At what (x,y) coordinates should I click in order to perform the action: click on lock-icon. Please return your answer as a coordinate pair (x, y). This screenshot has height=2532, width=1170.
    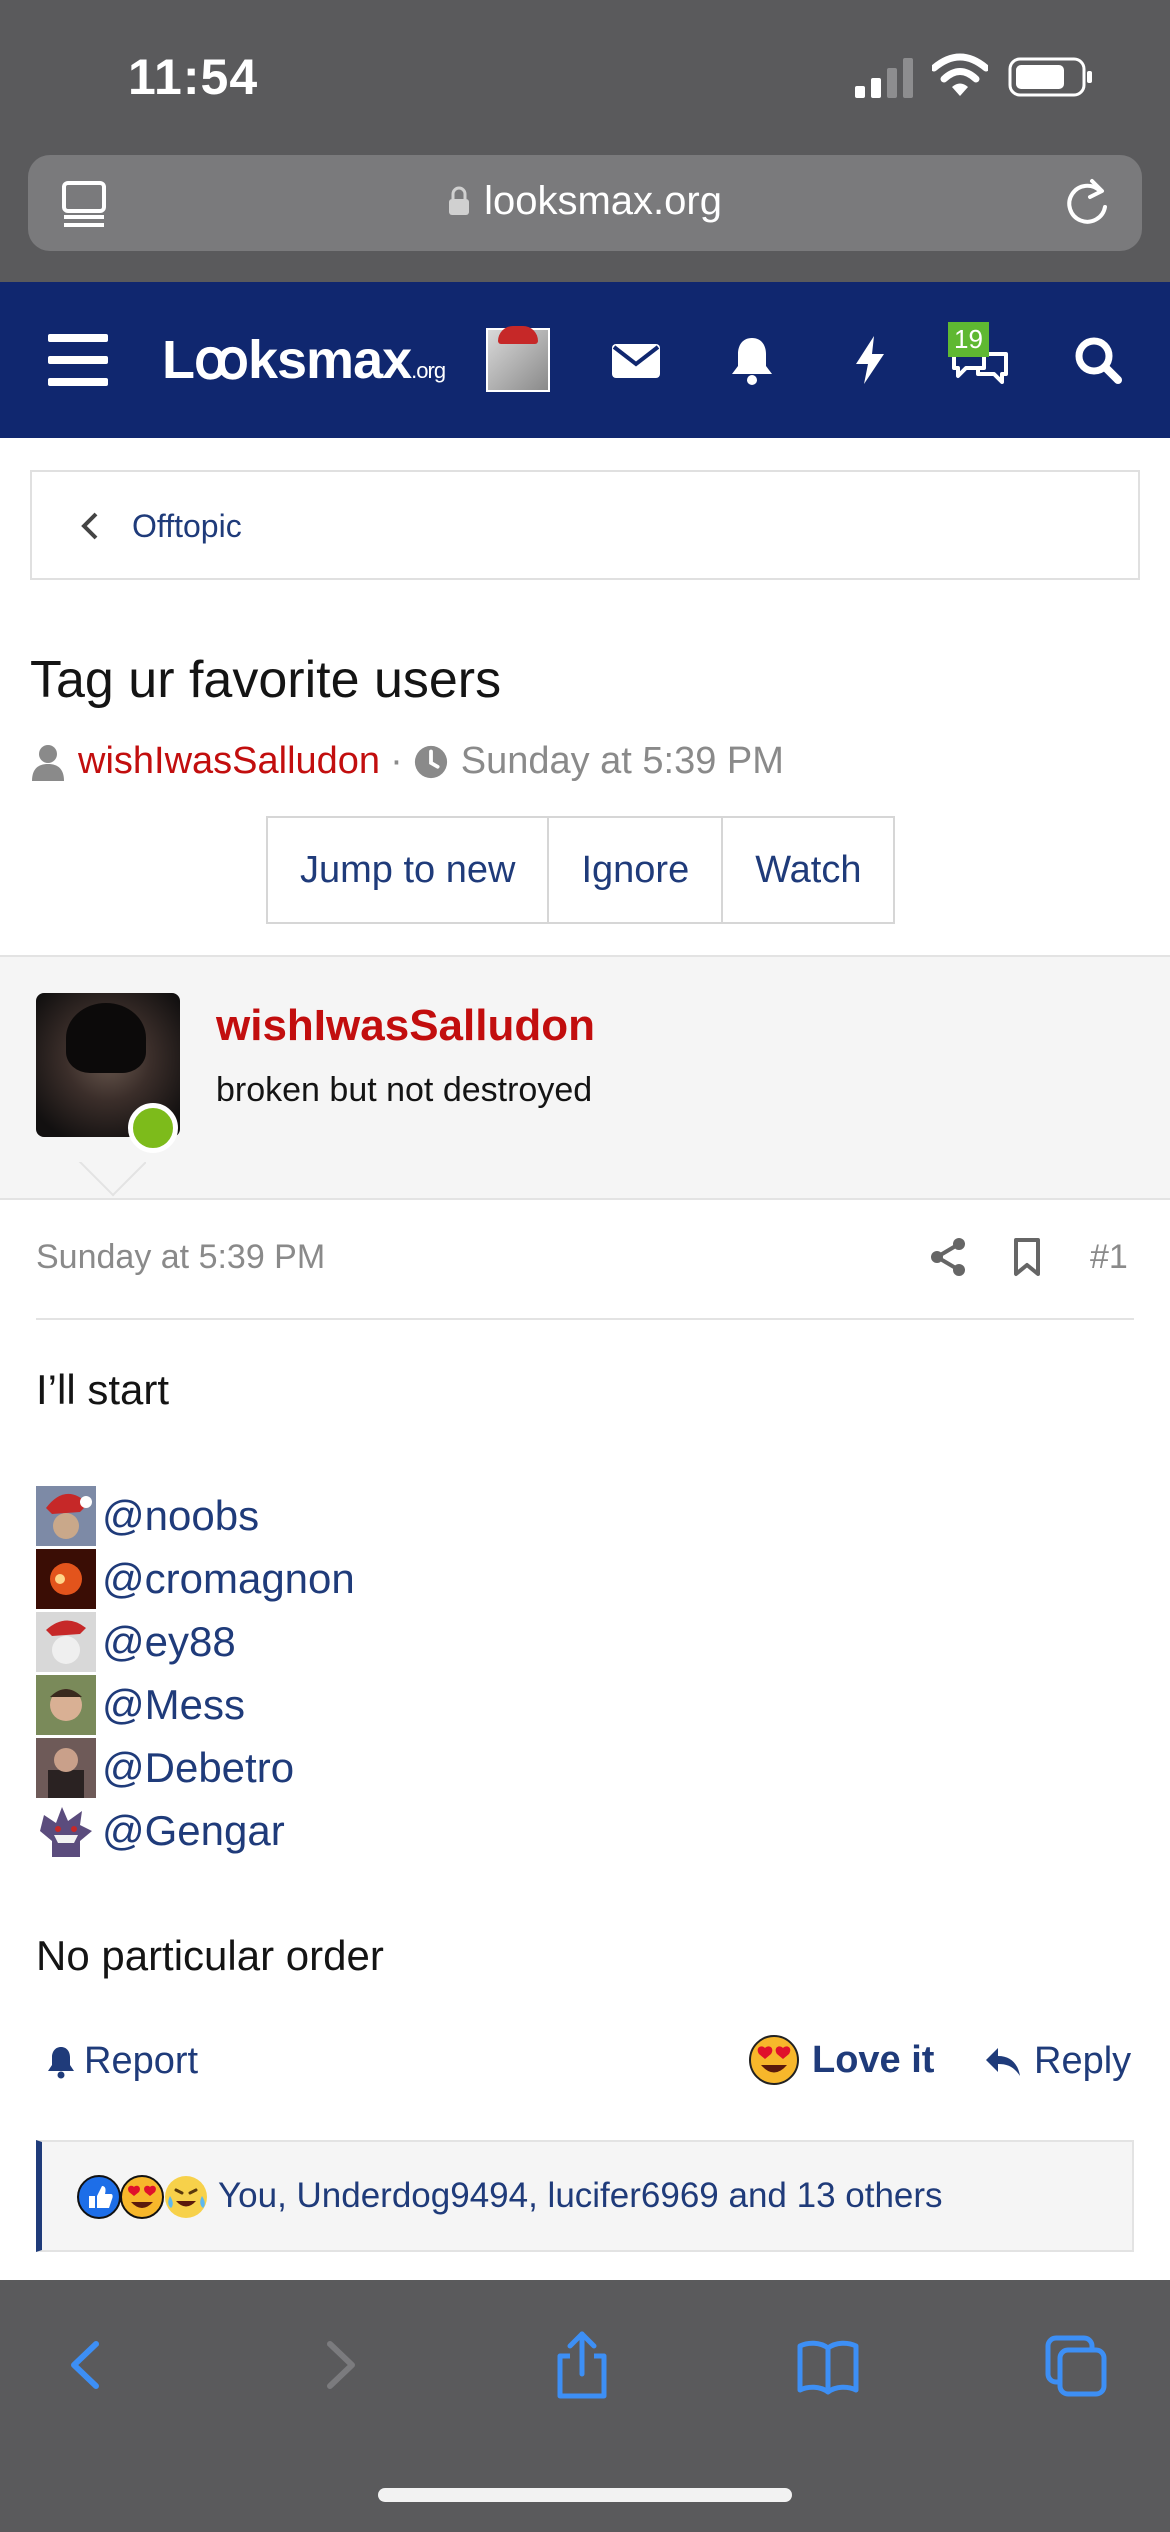
    Looking at the image, I should click on (459, 200).